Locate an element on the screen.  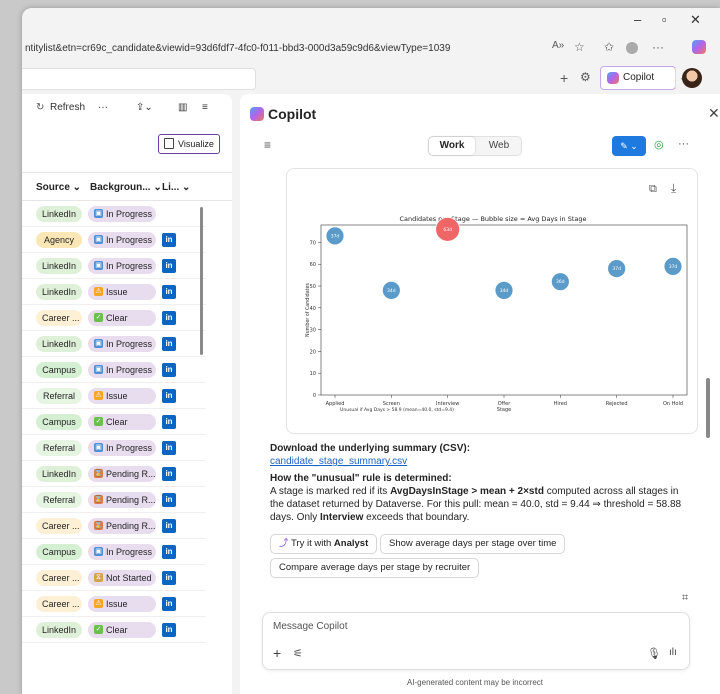
command-bar: ↻ Refresh ··· ⇪⌄ ▥ ≡ is located at coordinates (127, 108).